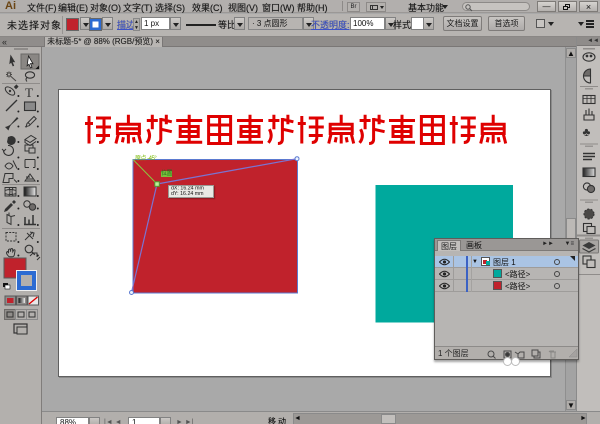 This screenshot has width=600, height=424. I want to click on svg-text: T, so click(29, 92).